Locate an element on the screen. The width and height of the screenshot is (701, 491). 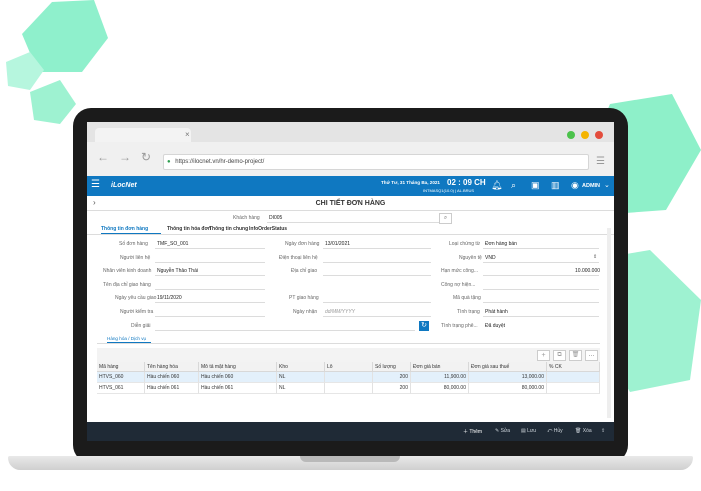
grid-toolbar is located at coordinates (348, 355).